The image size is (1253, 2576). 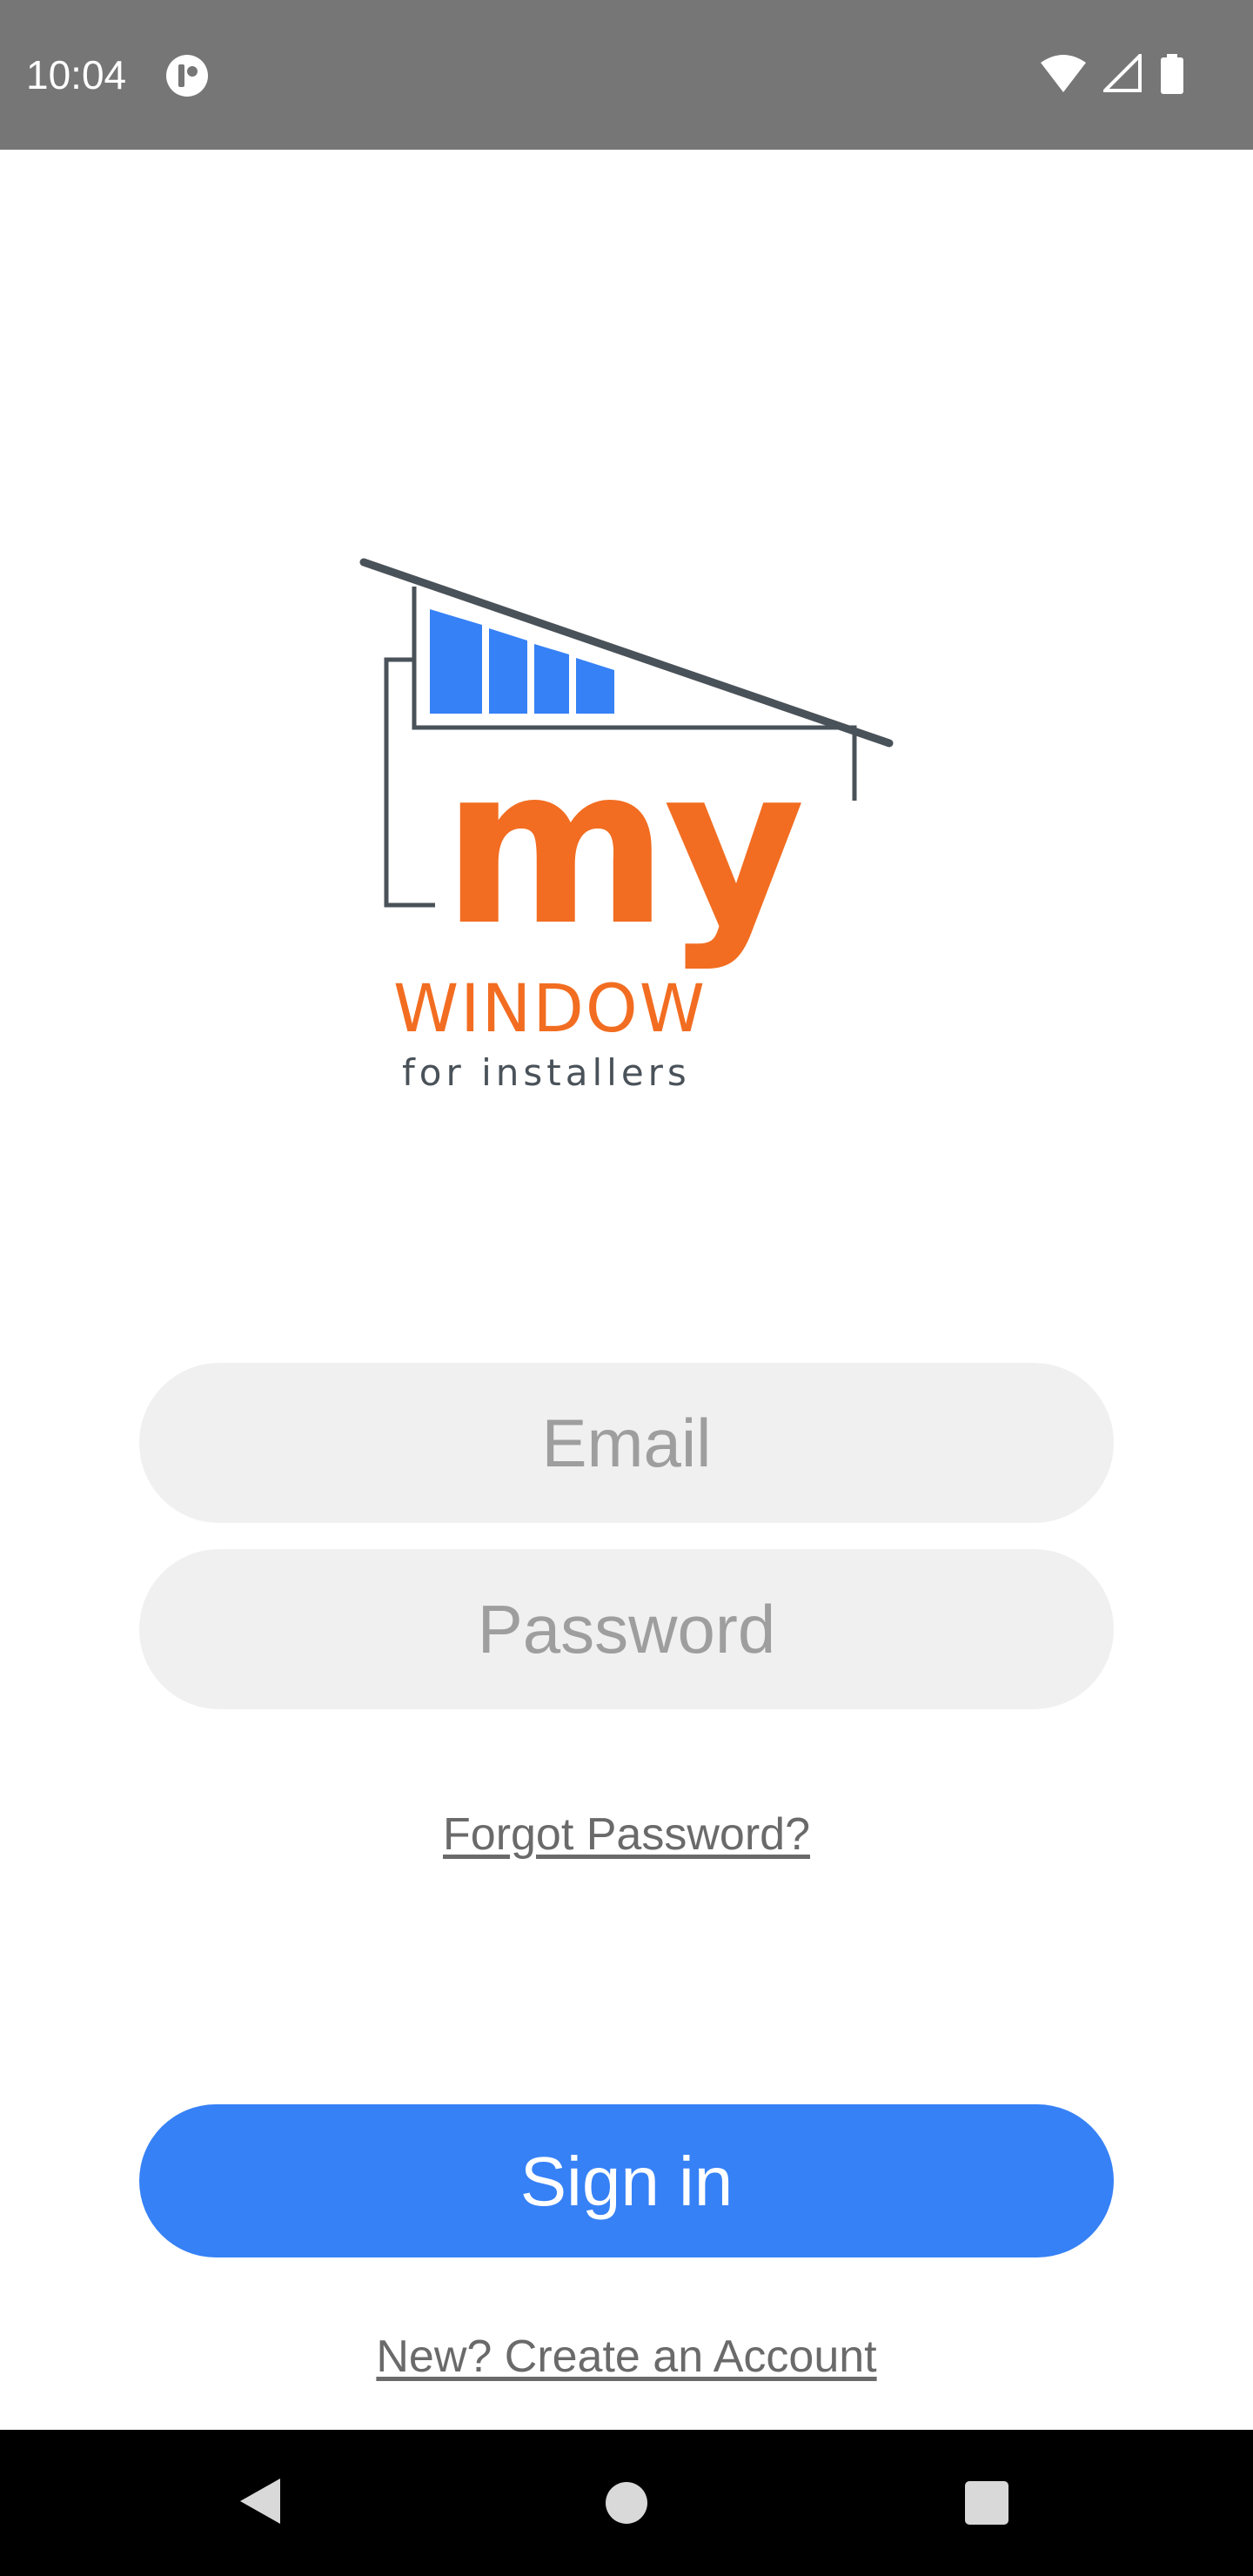 I want to click on back-icon, so click(x=260, y=2501).